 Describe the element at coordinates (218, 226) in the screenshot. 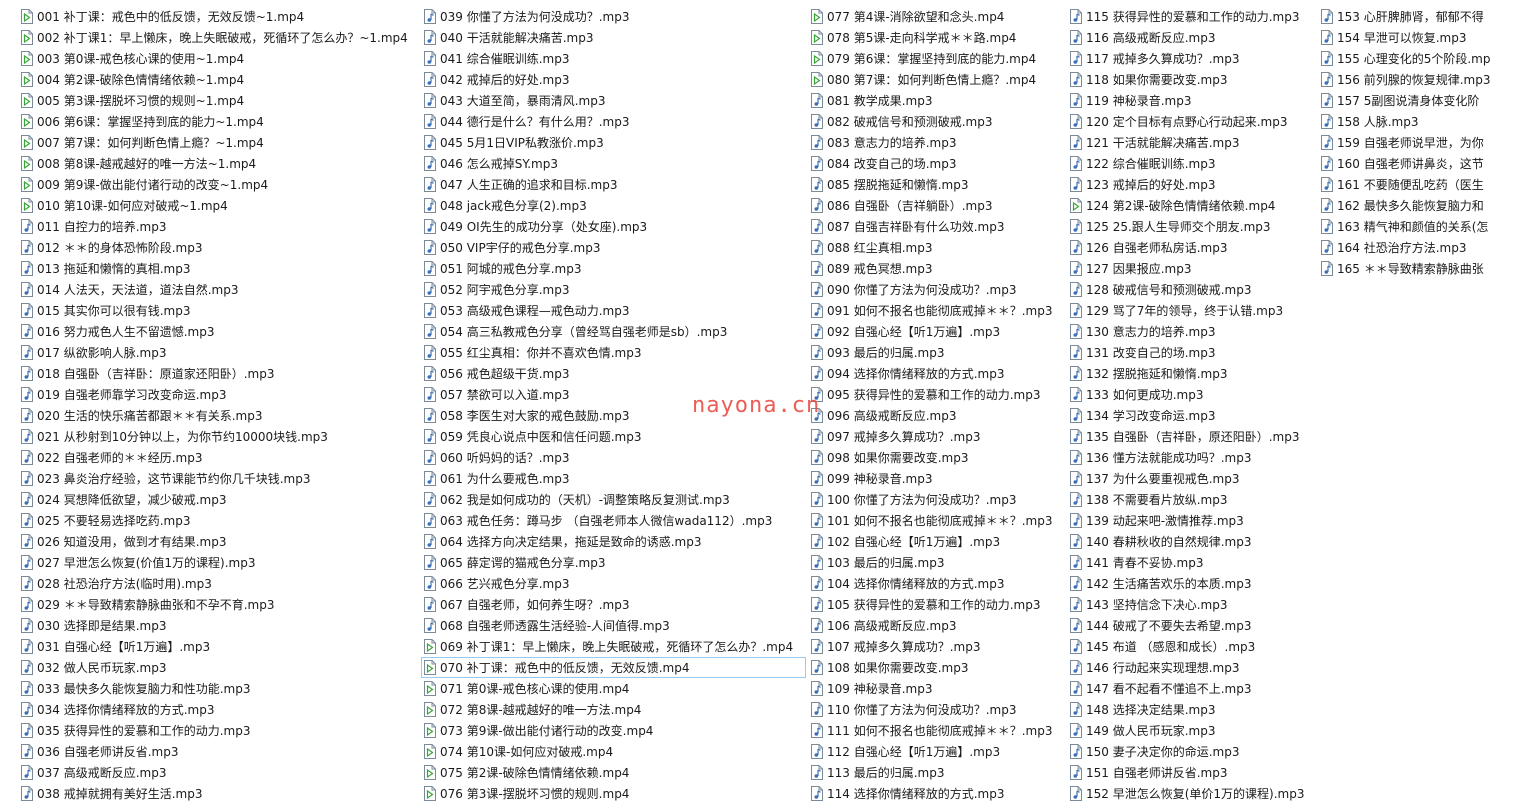

I see `file-item: 011 自控力的培养.mp3` at that location.